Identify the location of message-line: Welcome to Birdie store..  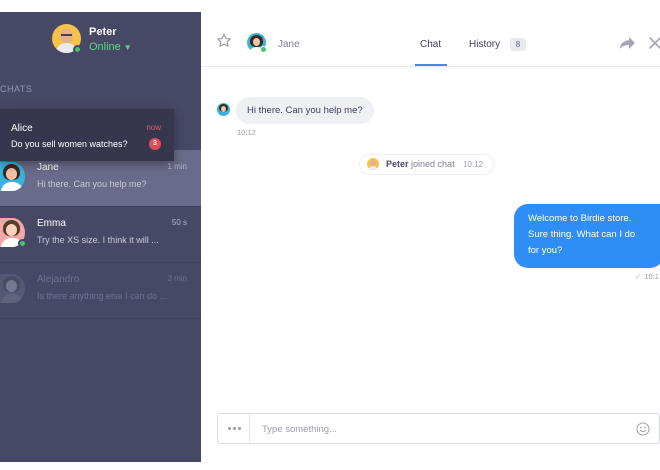
(580, 218).